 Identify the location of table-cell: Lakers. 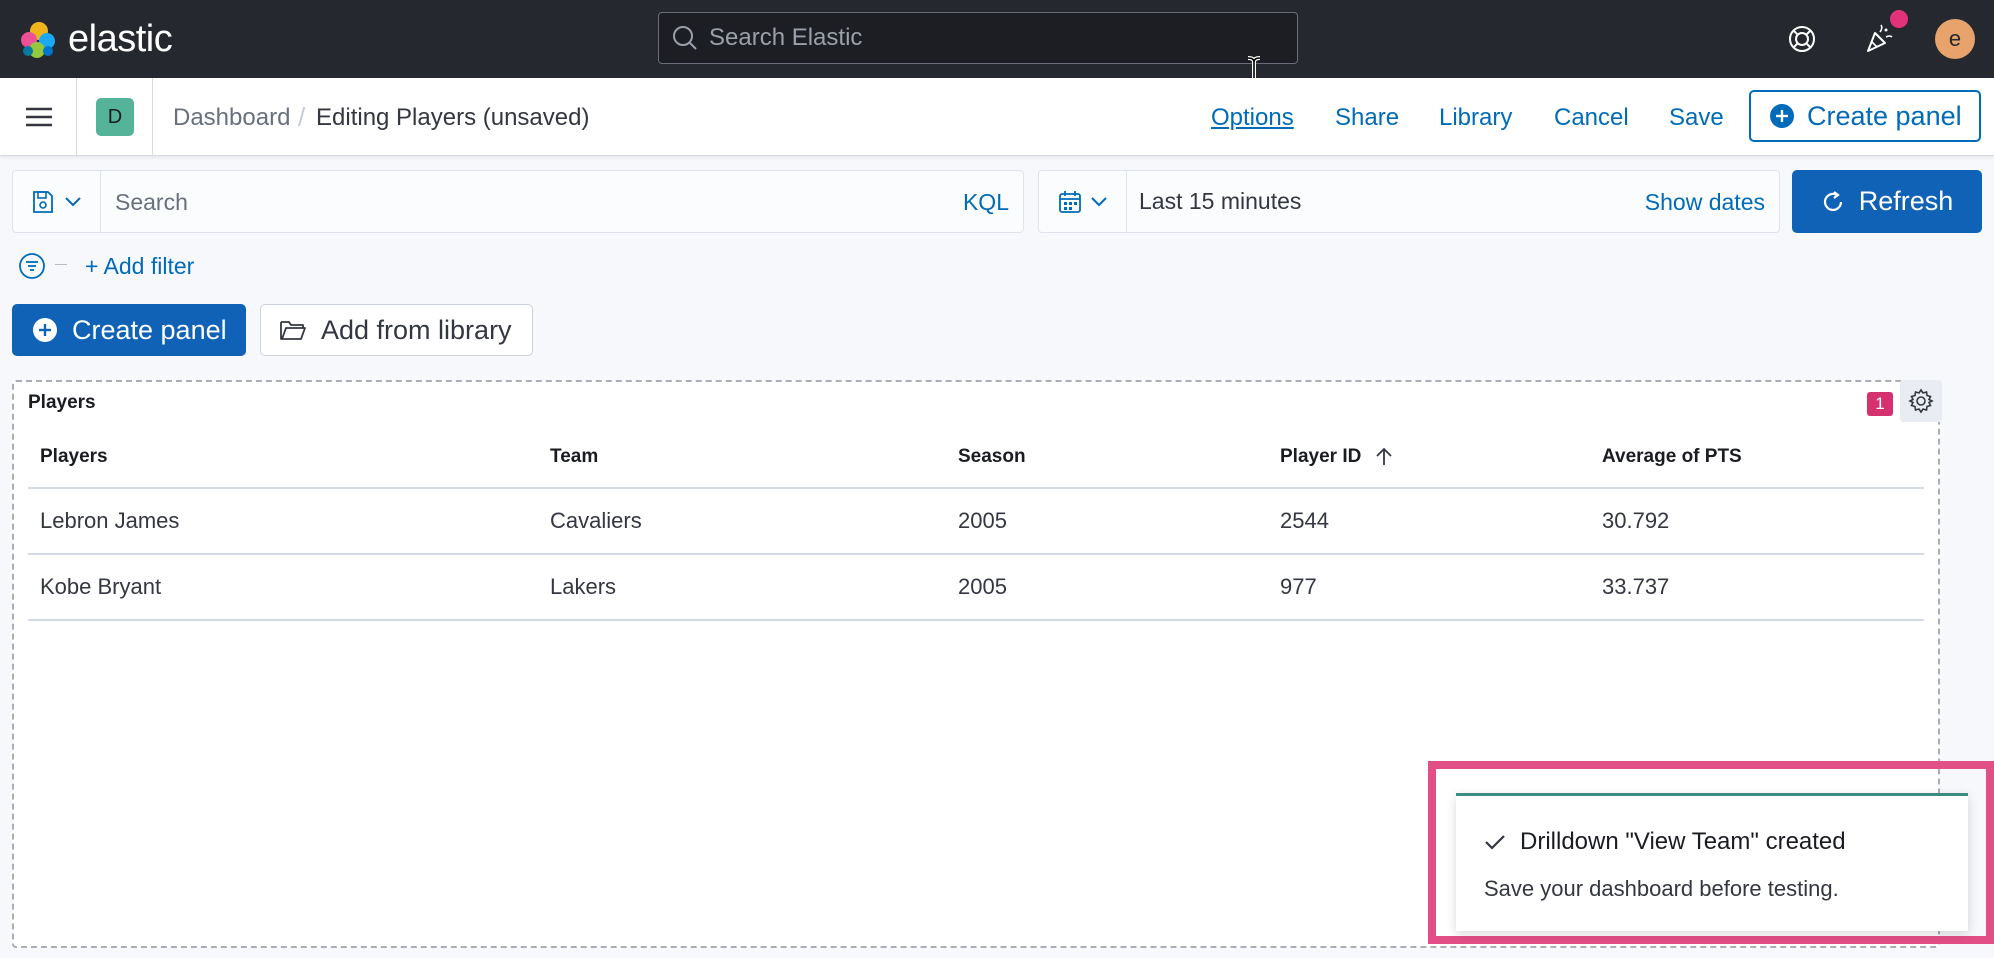
(742, 587).